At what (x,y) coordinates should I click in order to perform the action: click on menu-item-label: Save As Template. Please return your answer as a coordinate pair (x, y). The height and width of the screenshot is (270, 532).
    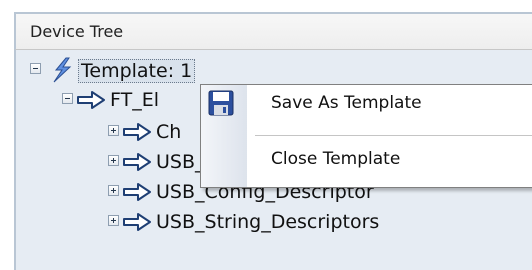
    Looking at the image, I should click on (346, 103).